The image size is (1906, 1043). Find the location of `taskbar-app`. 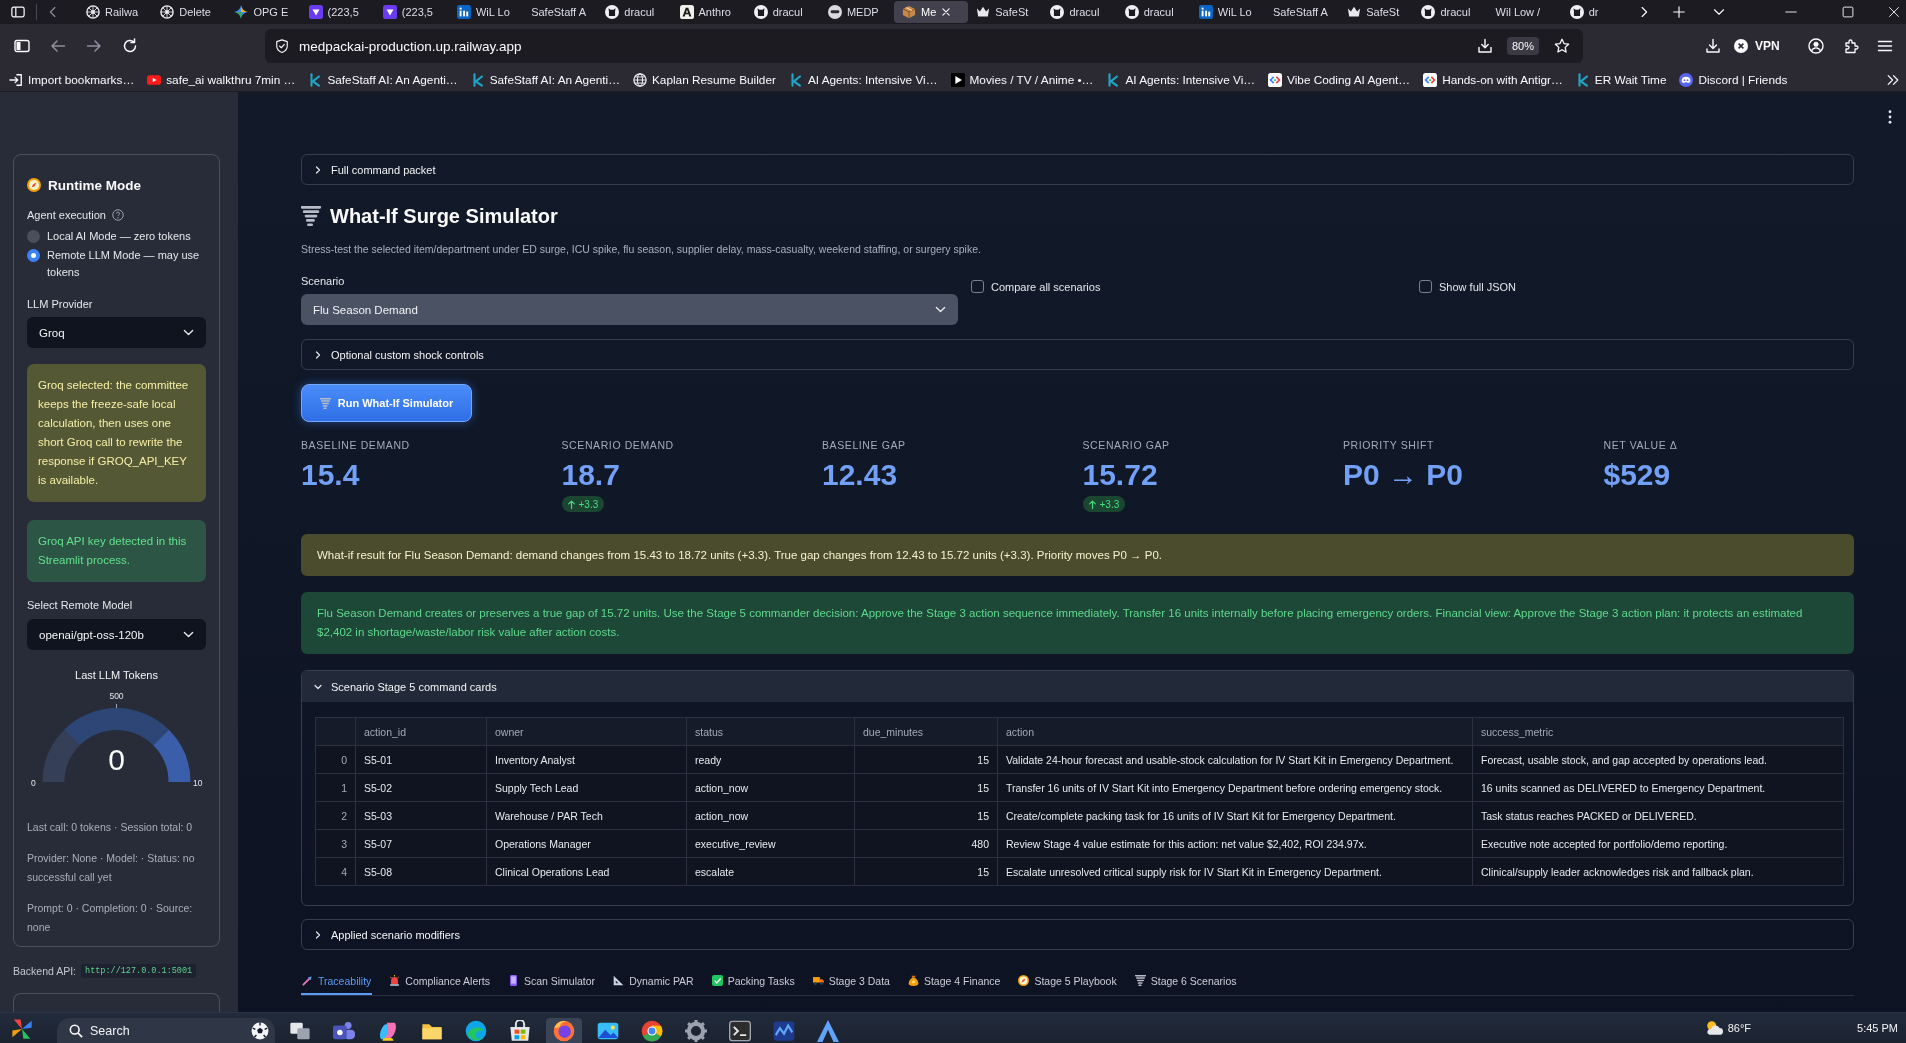

taskbar-app is located at coordinates (564, 1030).